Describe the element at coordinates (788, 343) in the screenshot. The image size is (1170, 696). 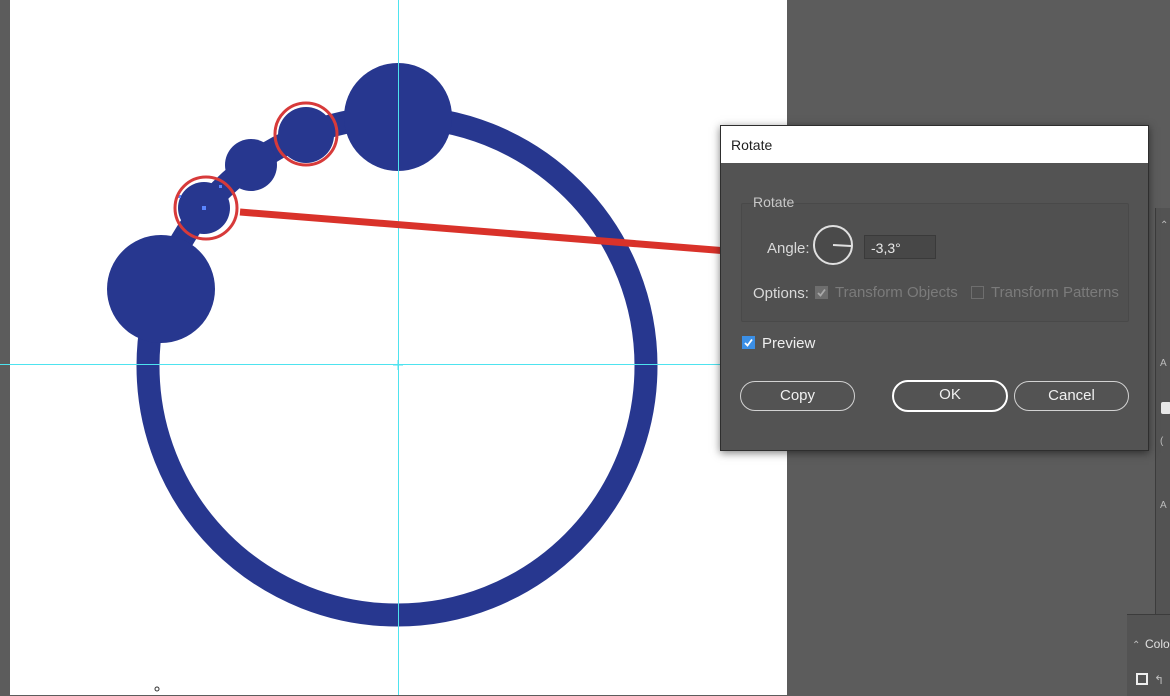
I see `preview-label: Preview` at that location.